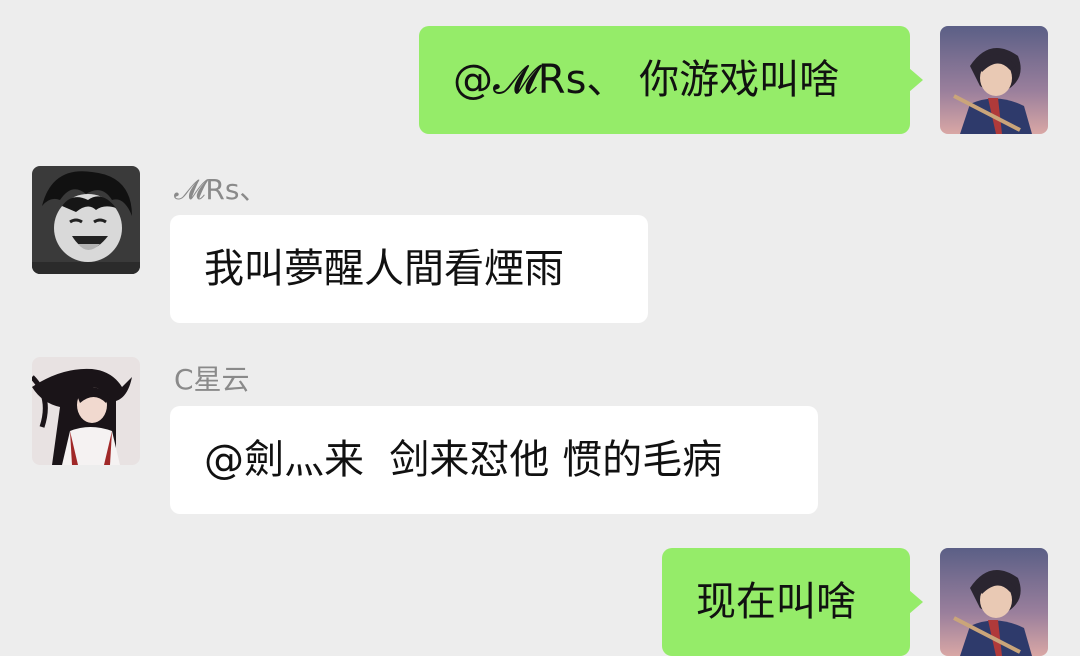 This screenshot has width=1080, height=656. I want to click on message-bubble-mine: @𝓜Rs、 你游戏叫啥, so click(671, 80).